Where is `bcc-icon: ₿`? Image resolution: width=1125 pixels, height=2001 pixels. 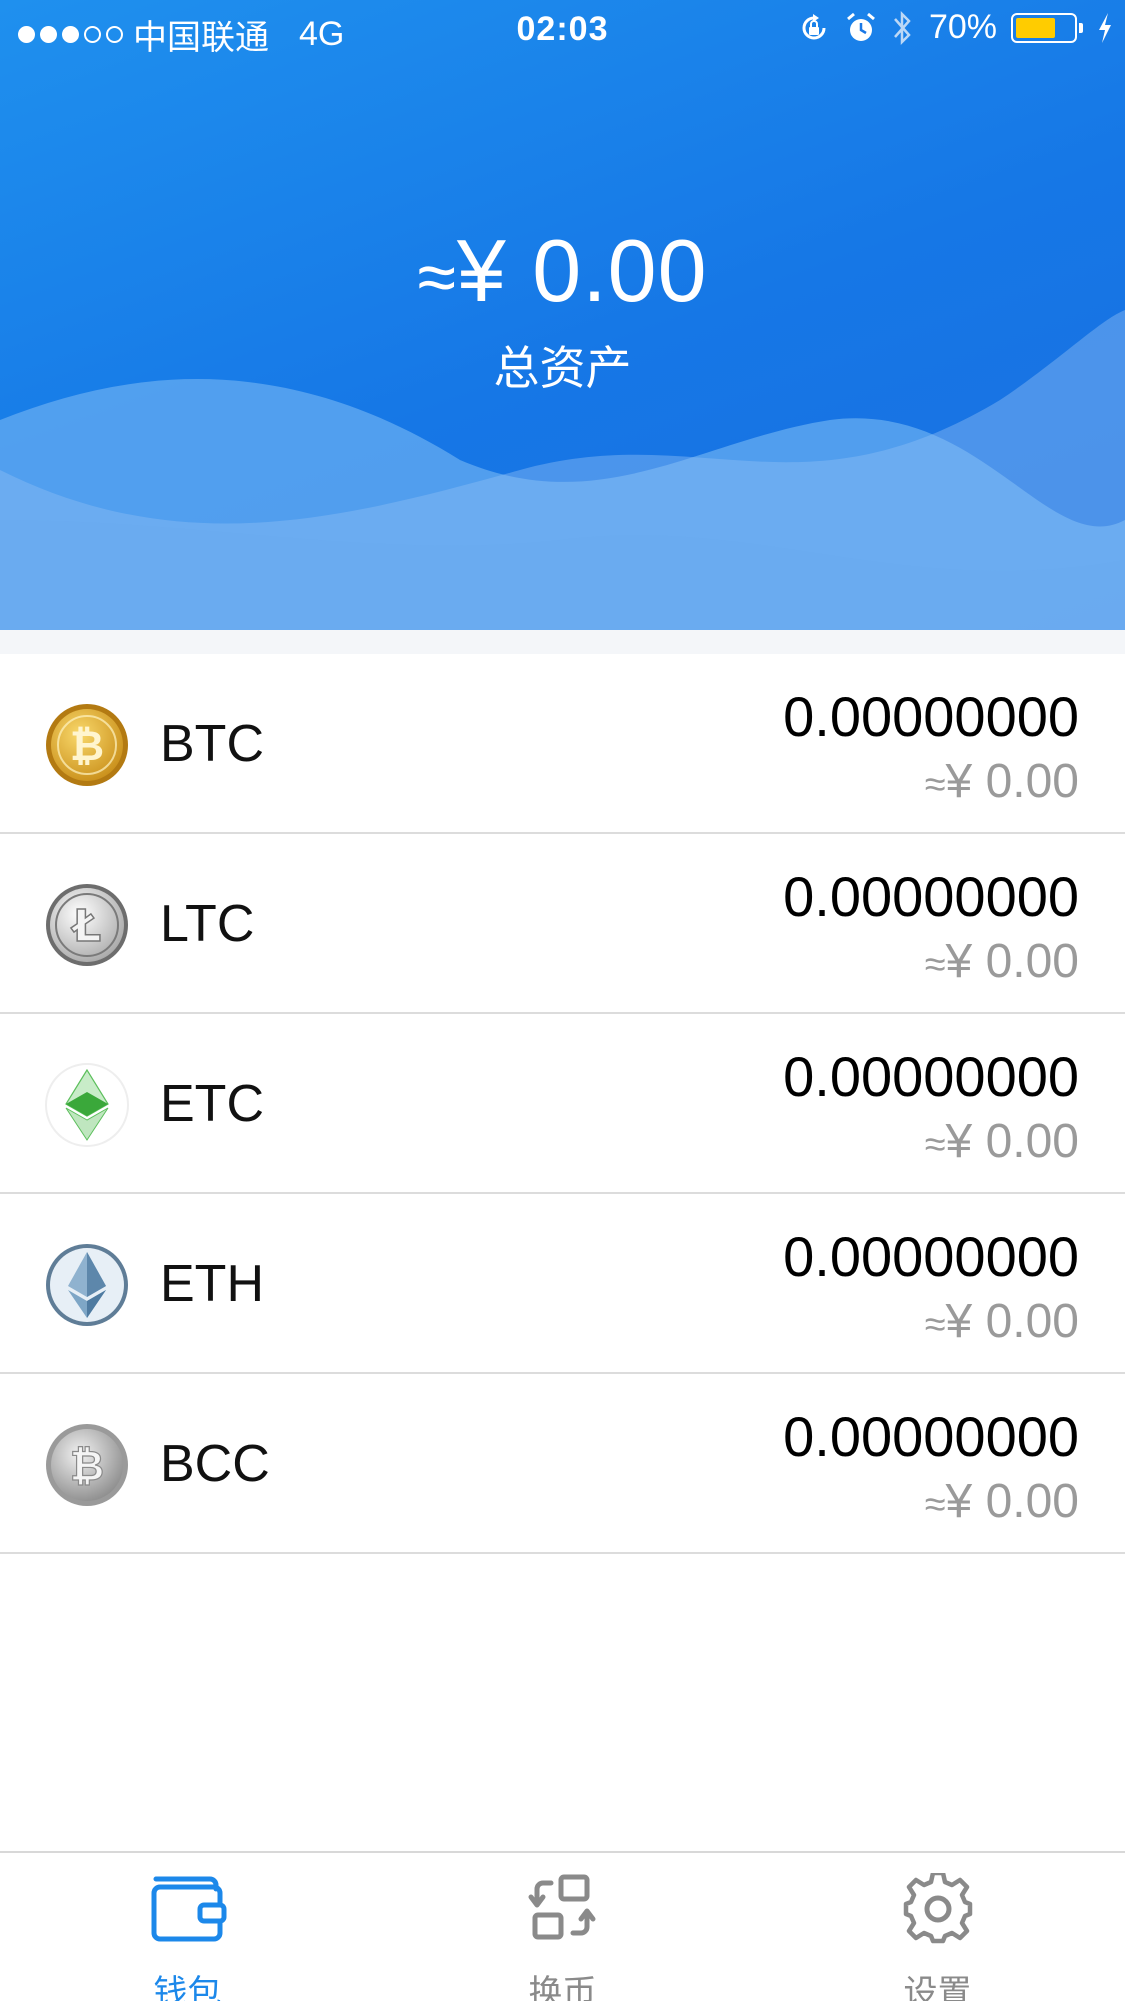 bcc-icon: ₿ is located at coordinates (87, 1465).